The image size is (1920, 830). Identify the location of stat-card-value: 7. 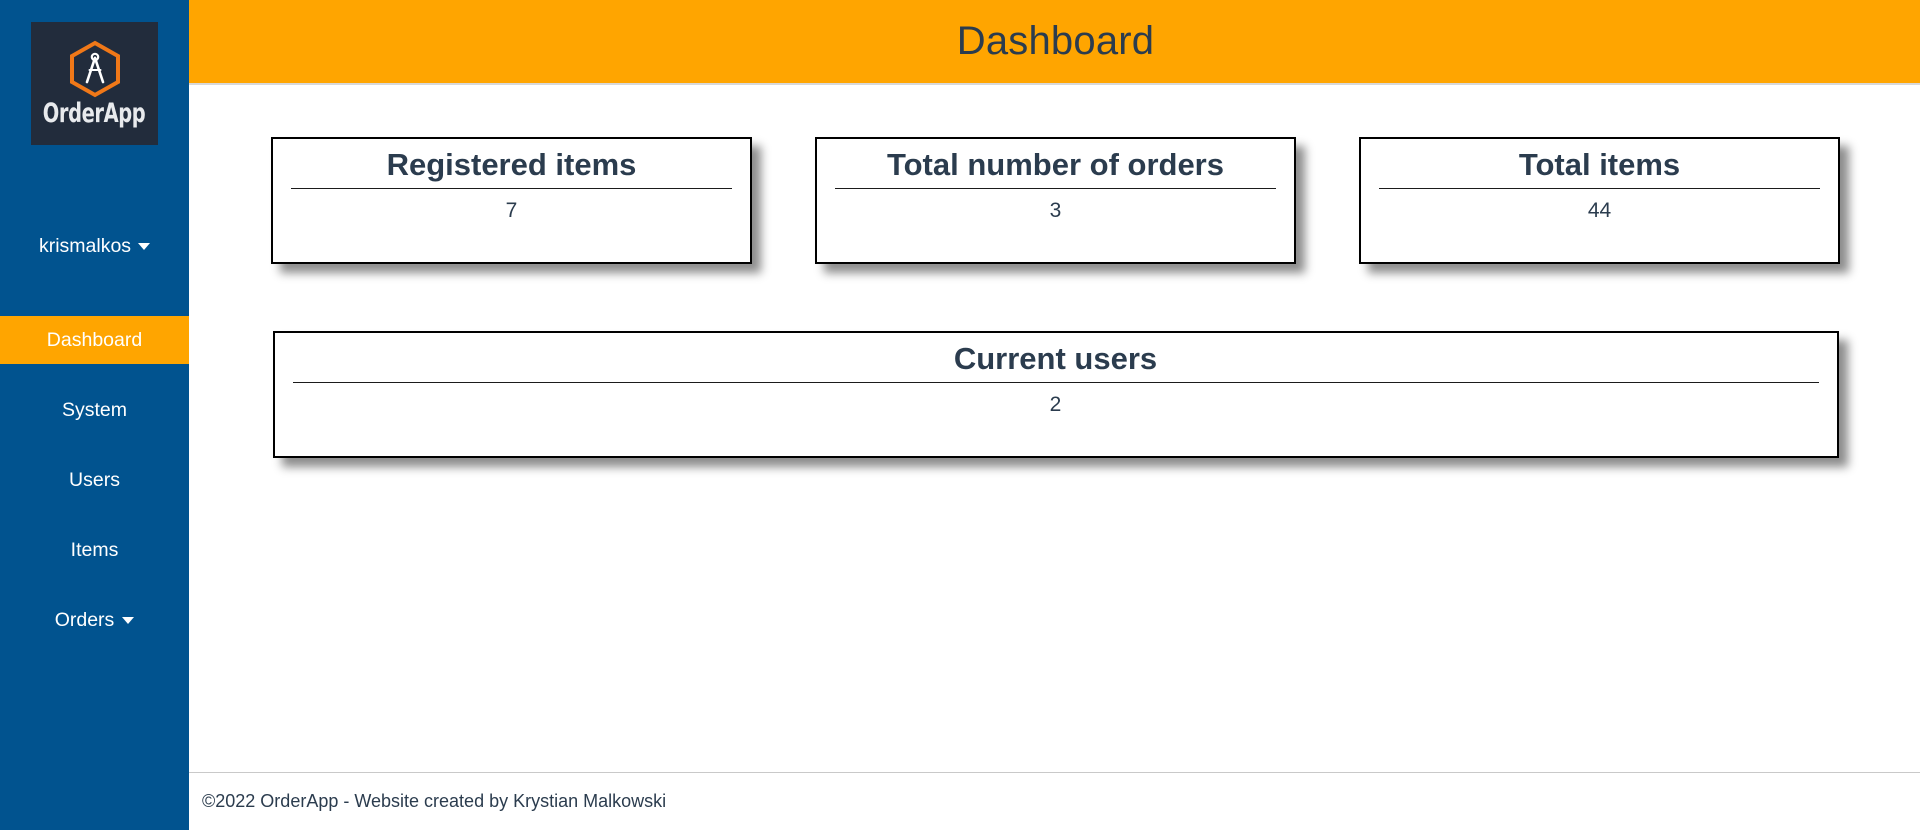
(511, 210).